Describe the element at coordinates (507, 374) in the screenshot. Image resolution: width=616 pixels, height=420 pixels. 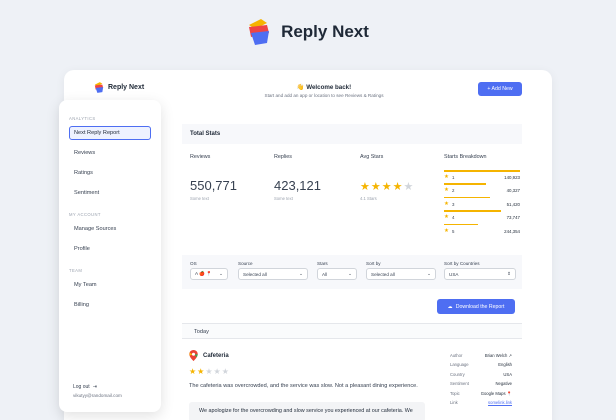
I see `meta-value: USA` at that location.